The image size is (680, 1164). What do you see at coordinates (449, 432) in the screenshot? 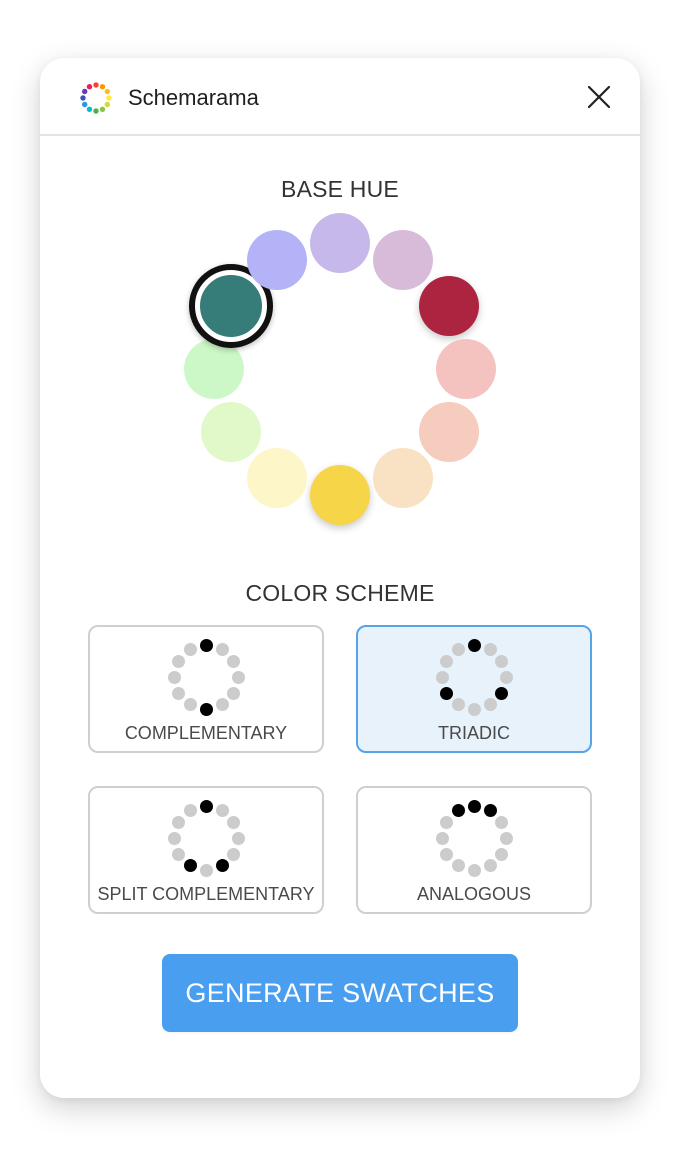
I see `hue-swatch-peach` at bounding box center [449, 432].